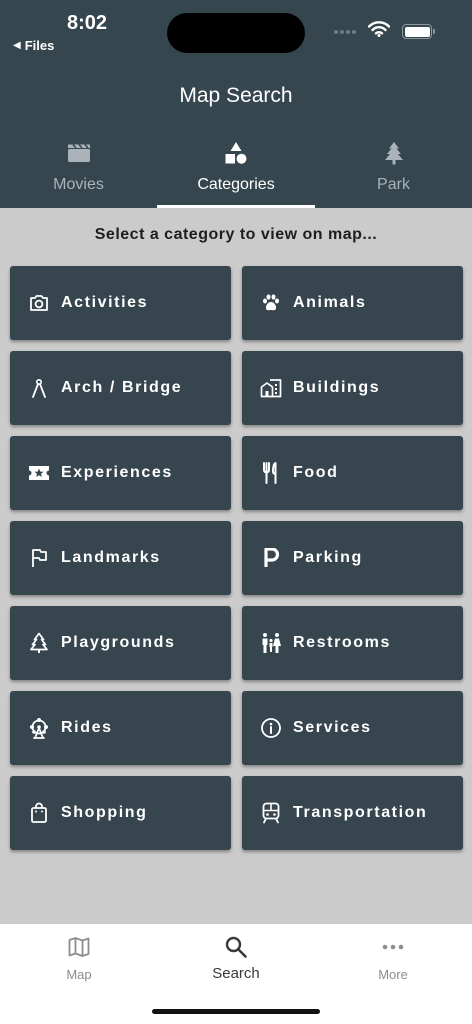  Describe the element at coordinates (104, 812) in the screenshot. I see `category-label: Shopping` at that location.